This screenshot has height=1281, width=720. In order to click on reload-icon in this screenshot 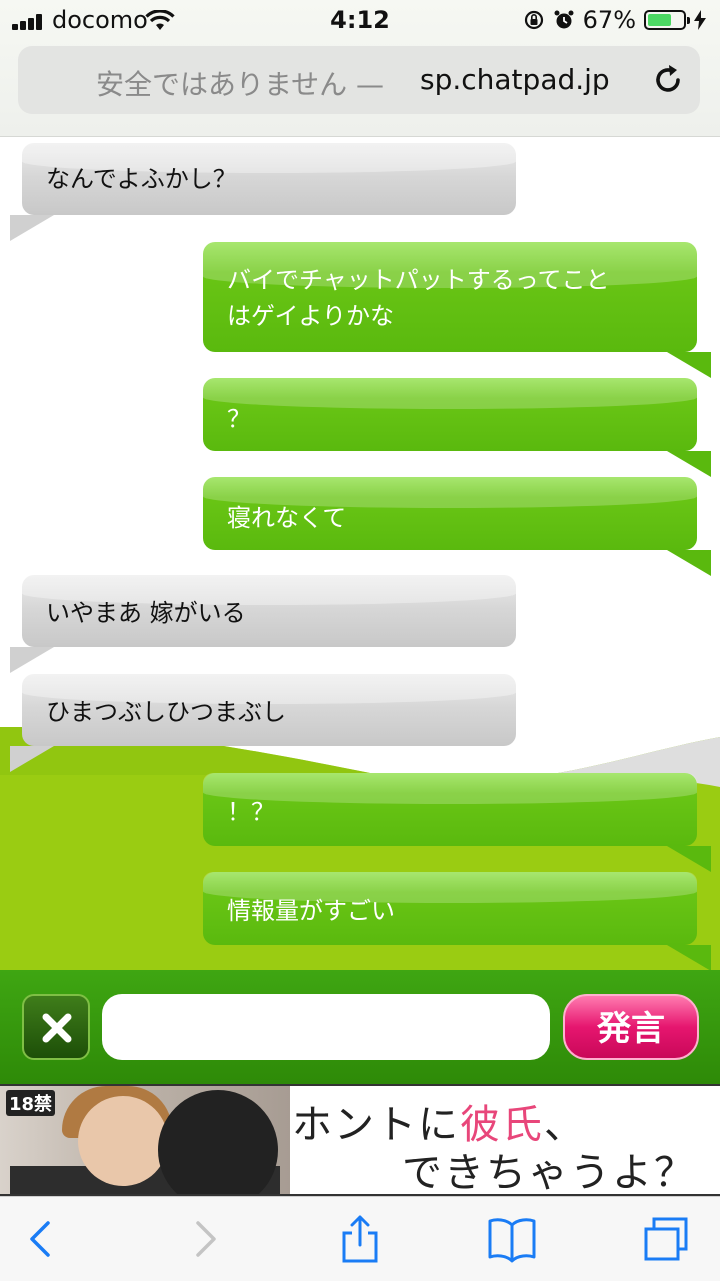, I will do `click(668, 80)`.